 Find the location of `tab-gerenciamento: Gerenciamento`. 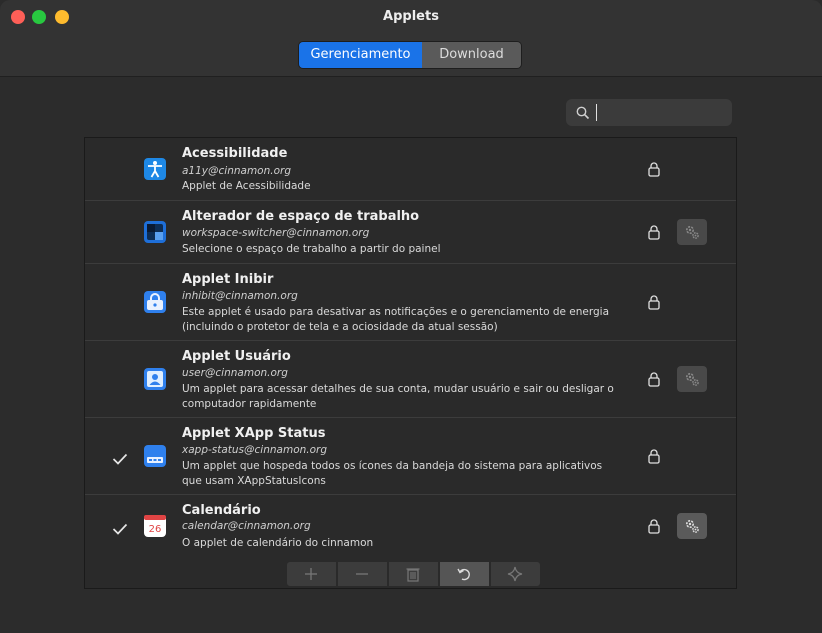

tab-gerenciamento: Gerenciamento is located at coordinates (360, 55).